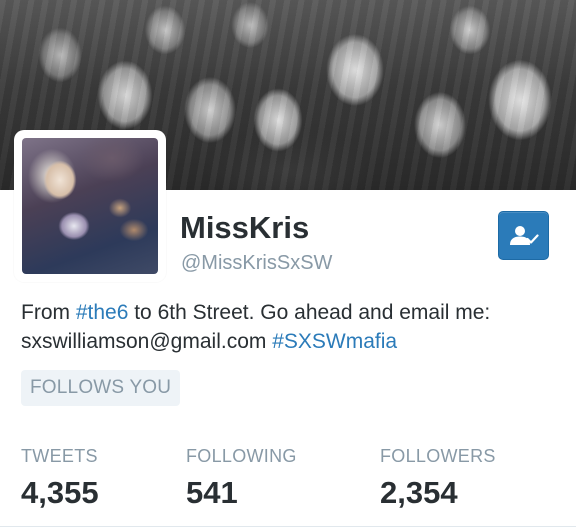 The image size is (576, 527). I want to click on stat-followers-value: 2,354, so click(419, 492).